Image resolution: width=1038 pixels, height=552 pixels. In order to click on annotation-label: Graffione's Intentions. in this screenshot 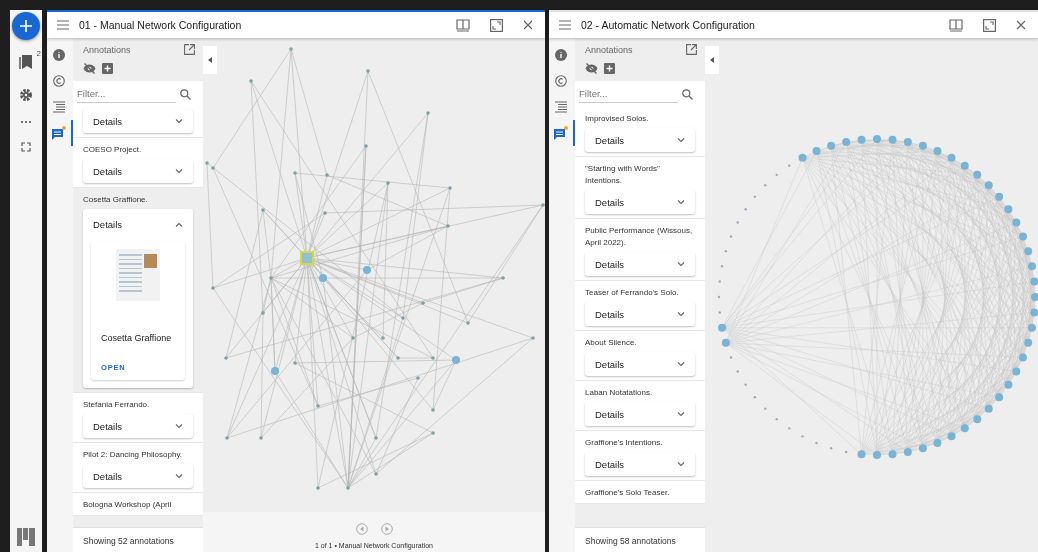, I will do `click(624, 443)`.